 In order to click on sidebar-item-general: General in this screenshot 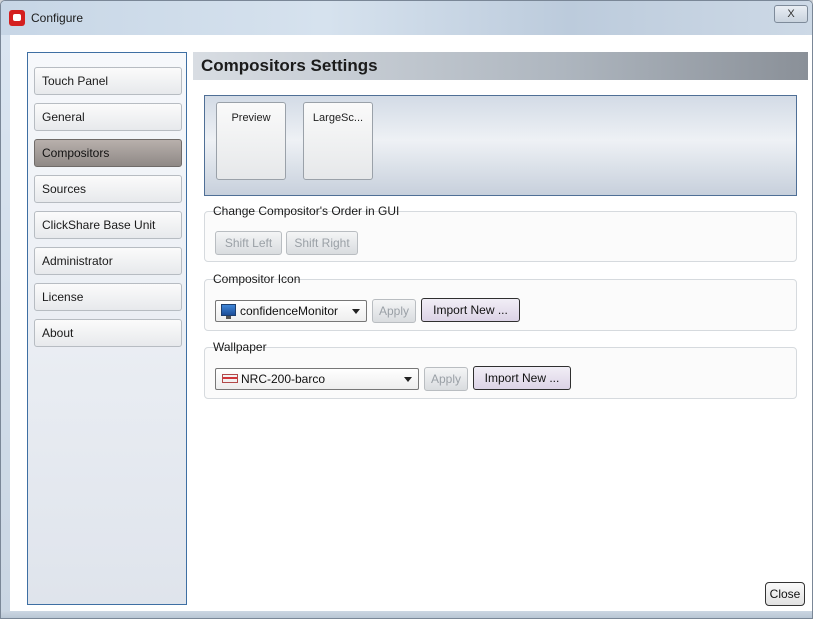, I will do `click(108, 117)`.